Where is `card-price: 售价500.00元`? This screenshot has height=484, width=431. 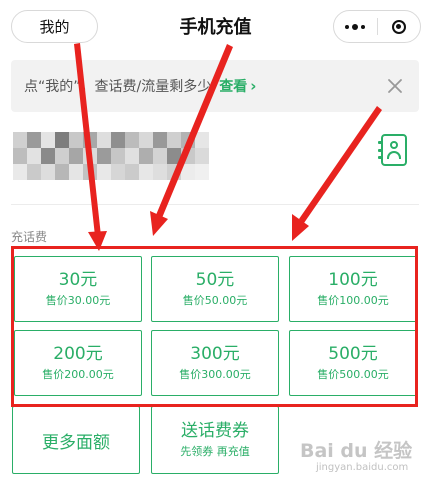 card-price: 售价500.00元 is located at coordinates (353, 374).